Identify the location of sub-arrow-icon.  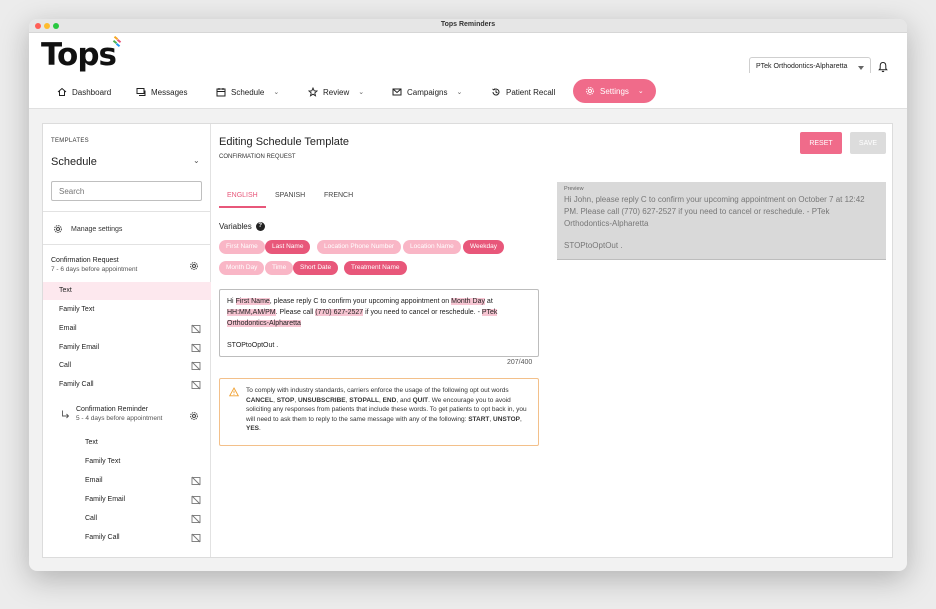
(66, 414).